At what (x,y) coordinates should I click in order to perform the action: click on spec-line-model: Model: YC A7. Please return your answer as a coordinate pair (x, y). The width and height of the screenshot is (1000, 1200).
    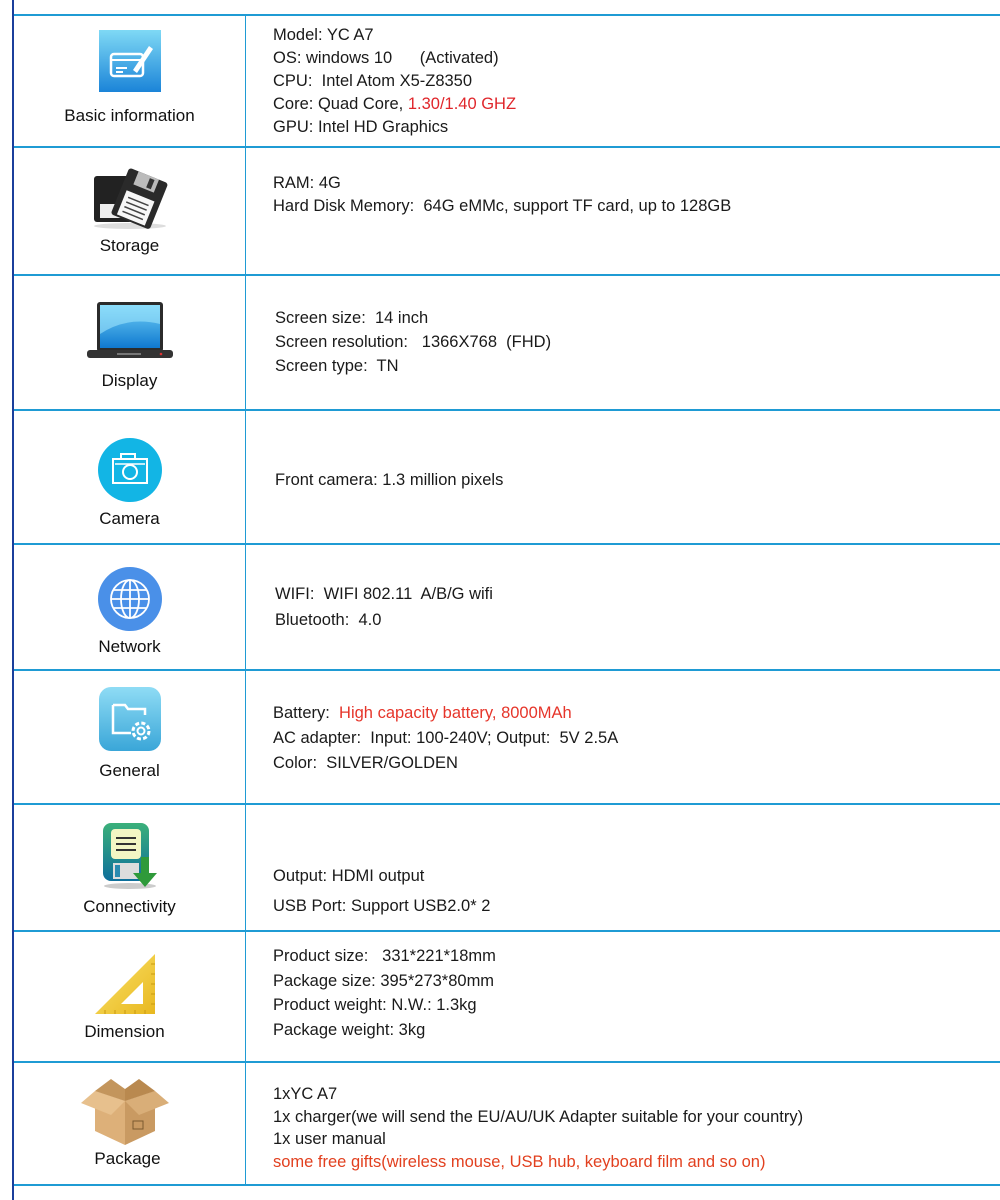
    Looking at the image, I should click on (323, 35).